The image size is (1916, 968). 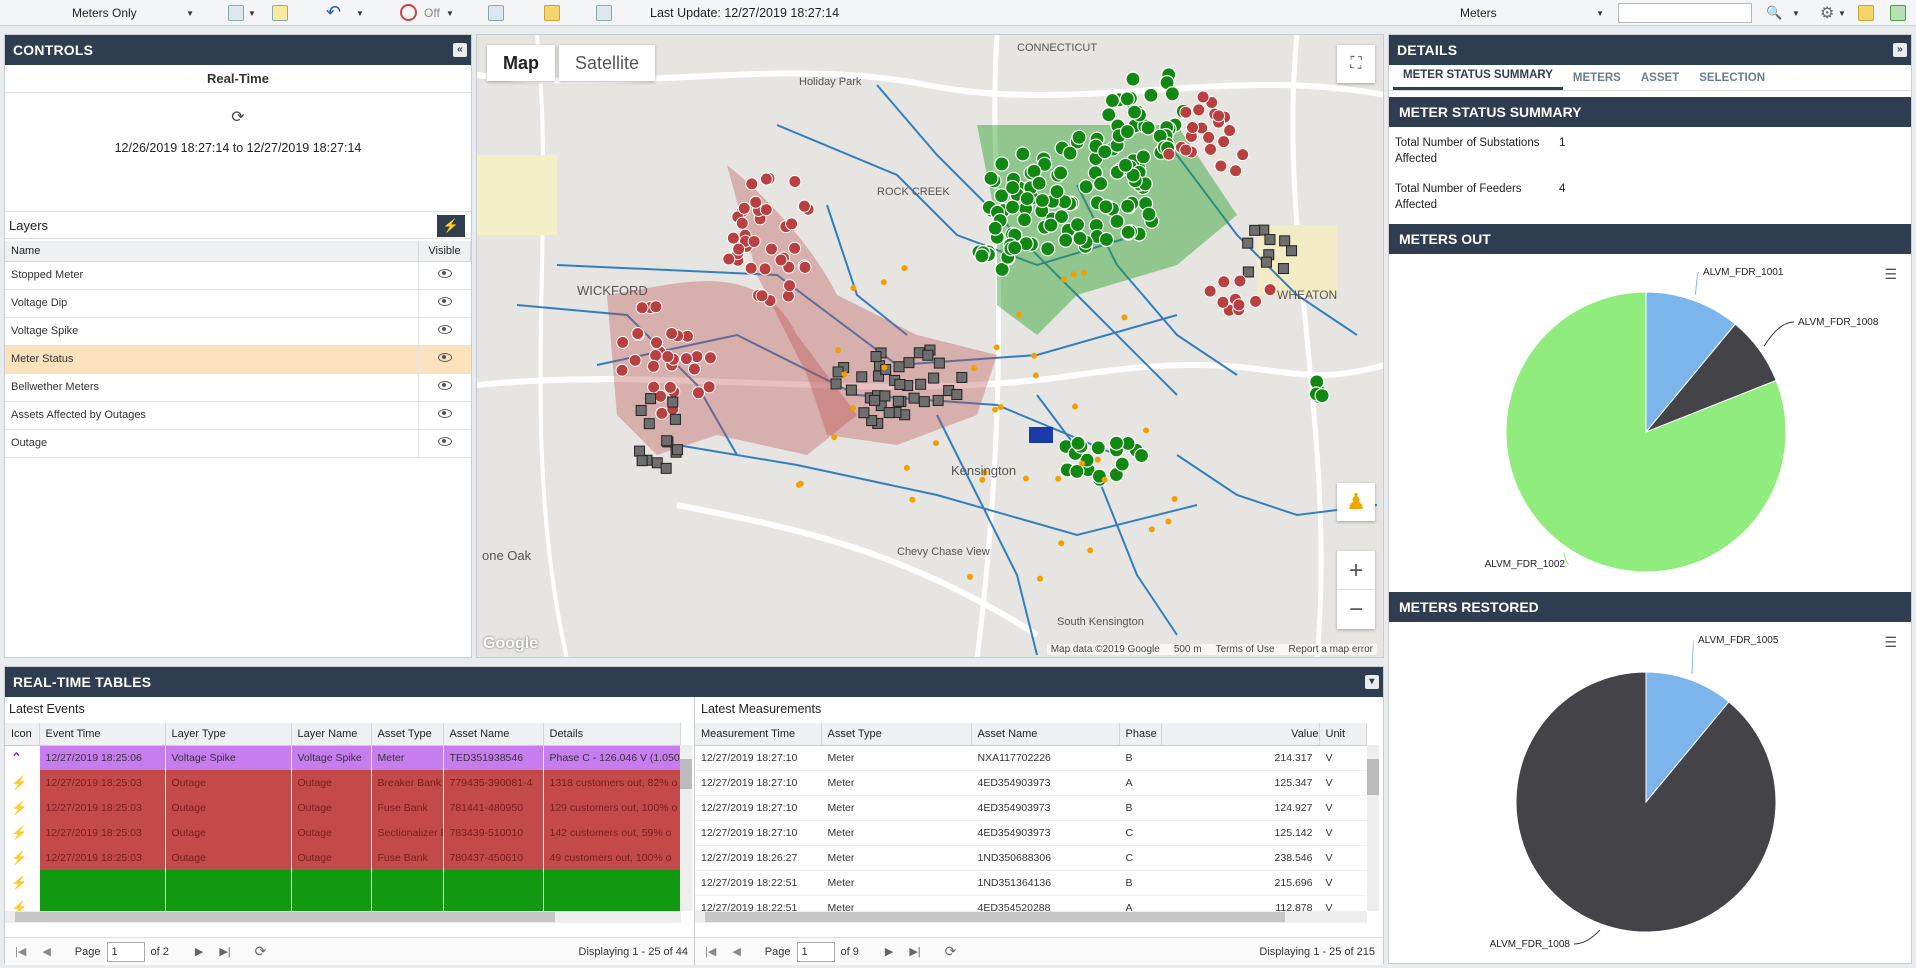 What do you see at coordinates (460, 50) in the screenshot?
I see `collapse-left-icon: «` at bounding box center [460, 50].